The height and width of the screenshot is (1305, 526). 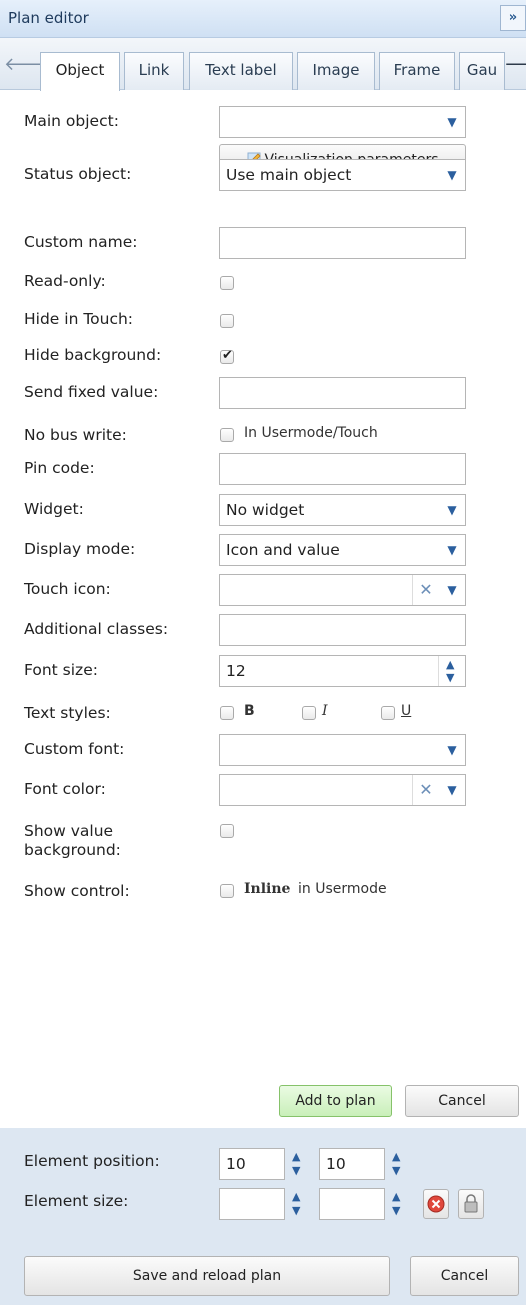 I want to click on additional-classes-input, so click(x=342, y=630).